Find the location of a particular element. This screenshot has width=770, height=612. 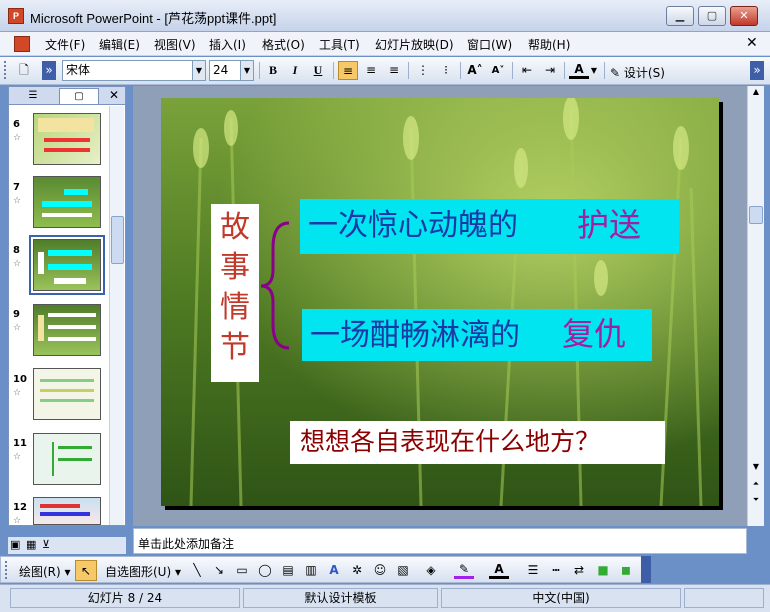

menu-insert: 插入(I) is located at coordinates (227, 44).